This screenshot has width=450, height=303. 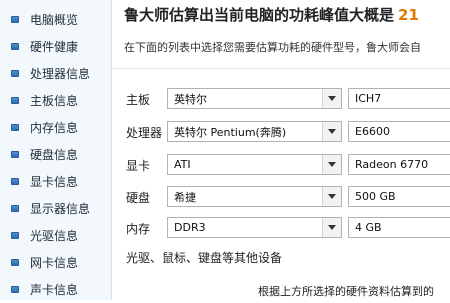 I want to click on sidebar-item-network: 网卡信息, so click(x=55, y=262).